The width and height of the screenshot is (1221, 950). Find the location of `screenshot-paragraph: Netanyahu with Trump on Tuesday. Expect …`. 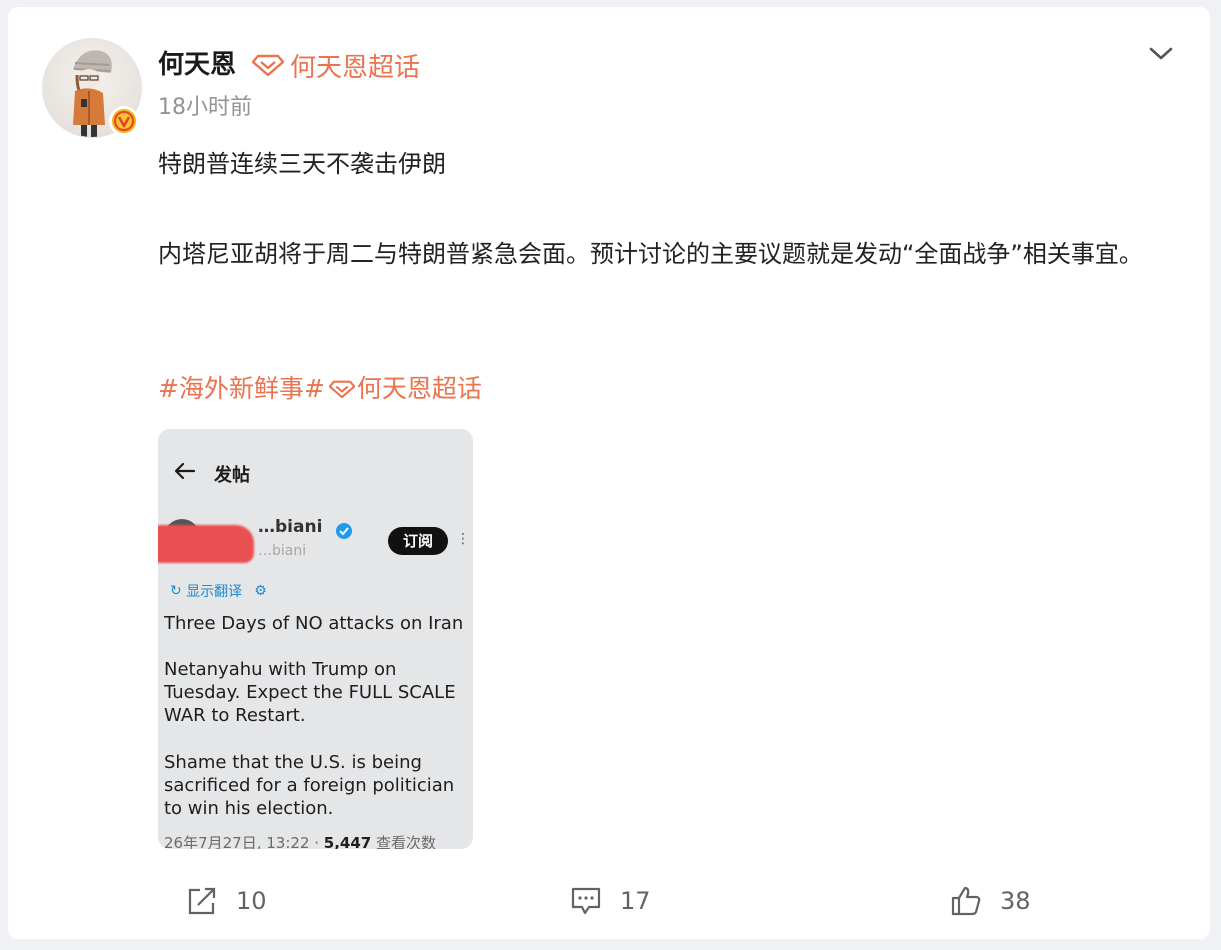

screenshot-paragraph: Netanyahu with Trump on Tuesday. Expect … is located at coordinates (310, 692).